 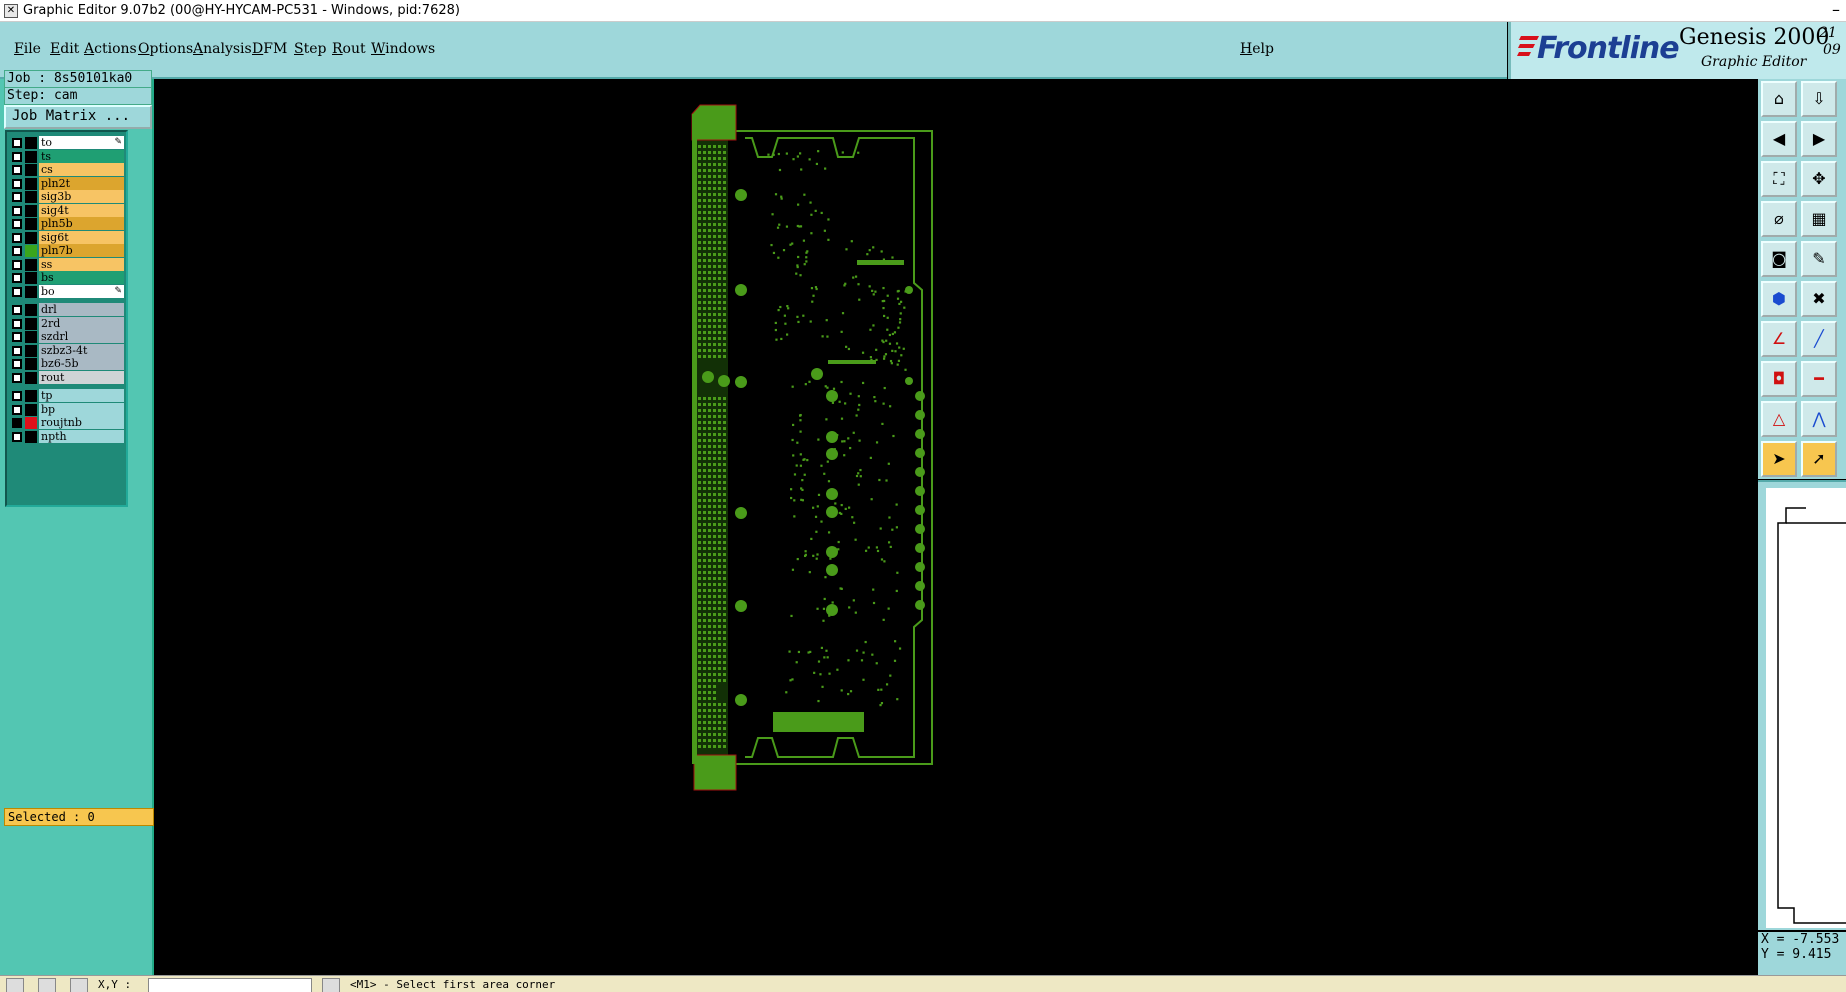 What do you see at coordinates (1779, 339) in the screenshot?
I see `angle-tool-button: ∠` at bounding box center [1779, 339].